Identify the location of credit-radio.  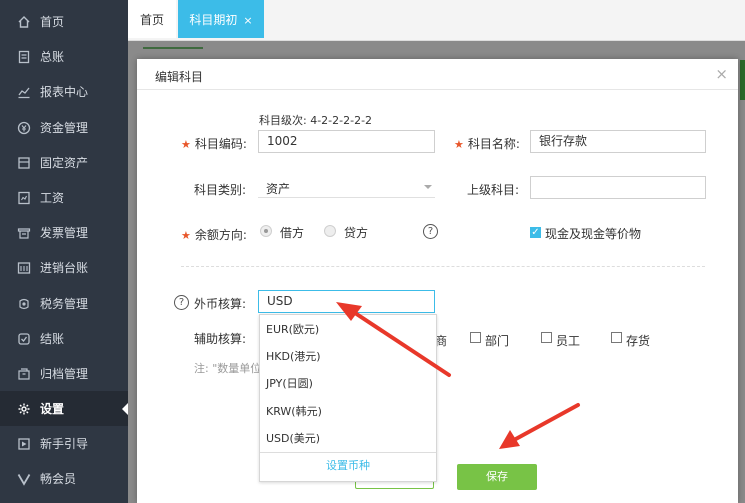
(330, 231).